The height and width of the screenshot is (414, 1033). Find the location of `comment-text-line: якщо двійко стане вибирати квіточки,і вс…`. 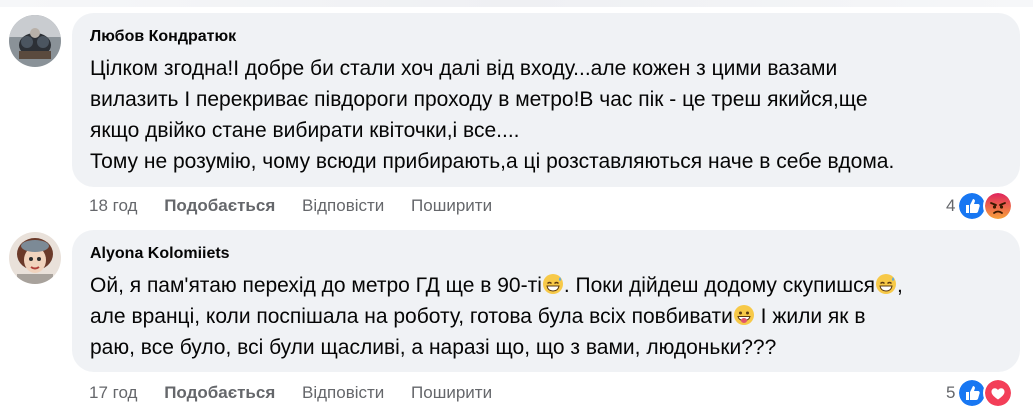

comment-text-line: якщо двійко стане вибирати квіточки,і вс… is located at coordinates (305, 130).